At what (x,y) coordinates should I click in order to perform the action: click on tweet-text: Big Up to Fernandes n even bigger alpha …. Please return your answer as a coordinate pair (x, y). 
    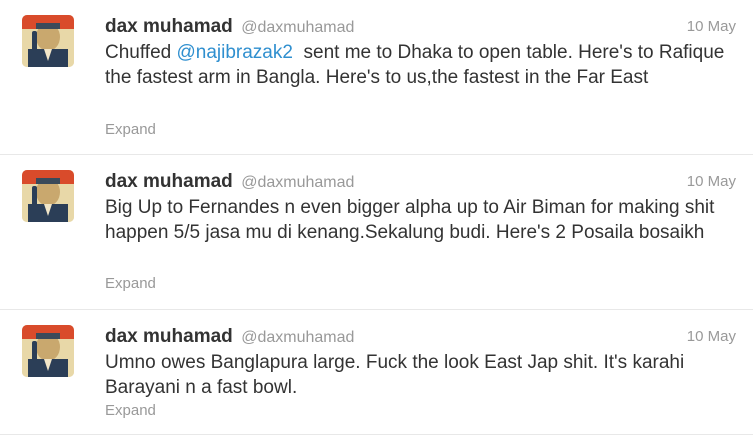
    Looking at the image, I should click on (412, 220).